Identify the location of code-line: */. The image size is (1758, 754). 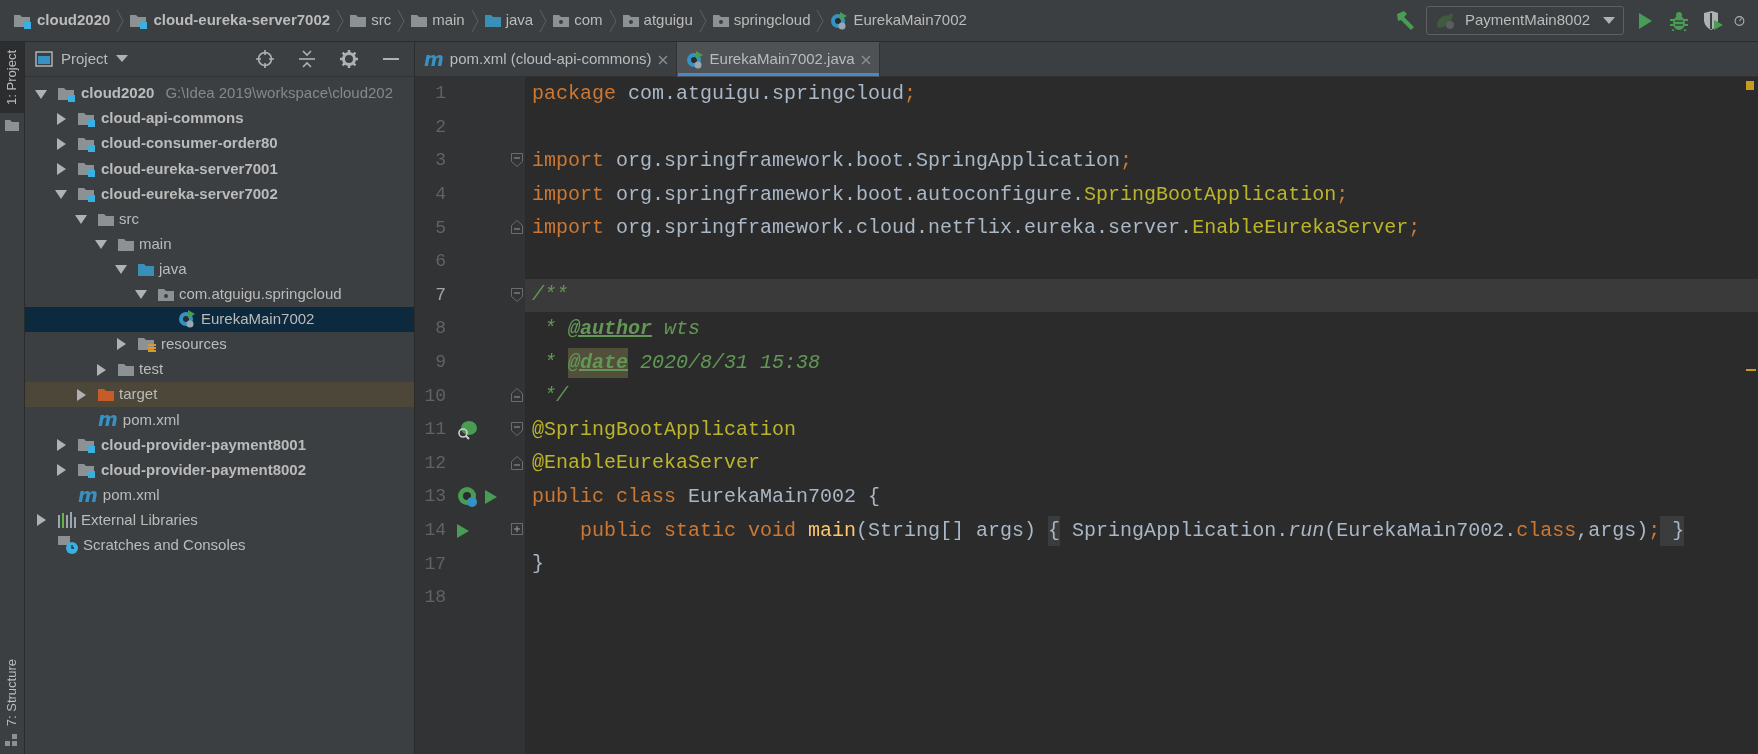
(555, 396).